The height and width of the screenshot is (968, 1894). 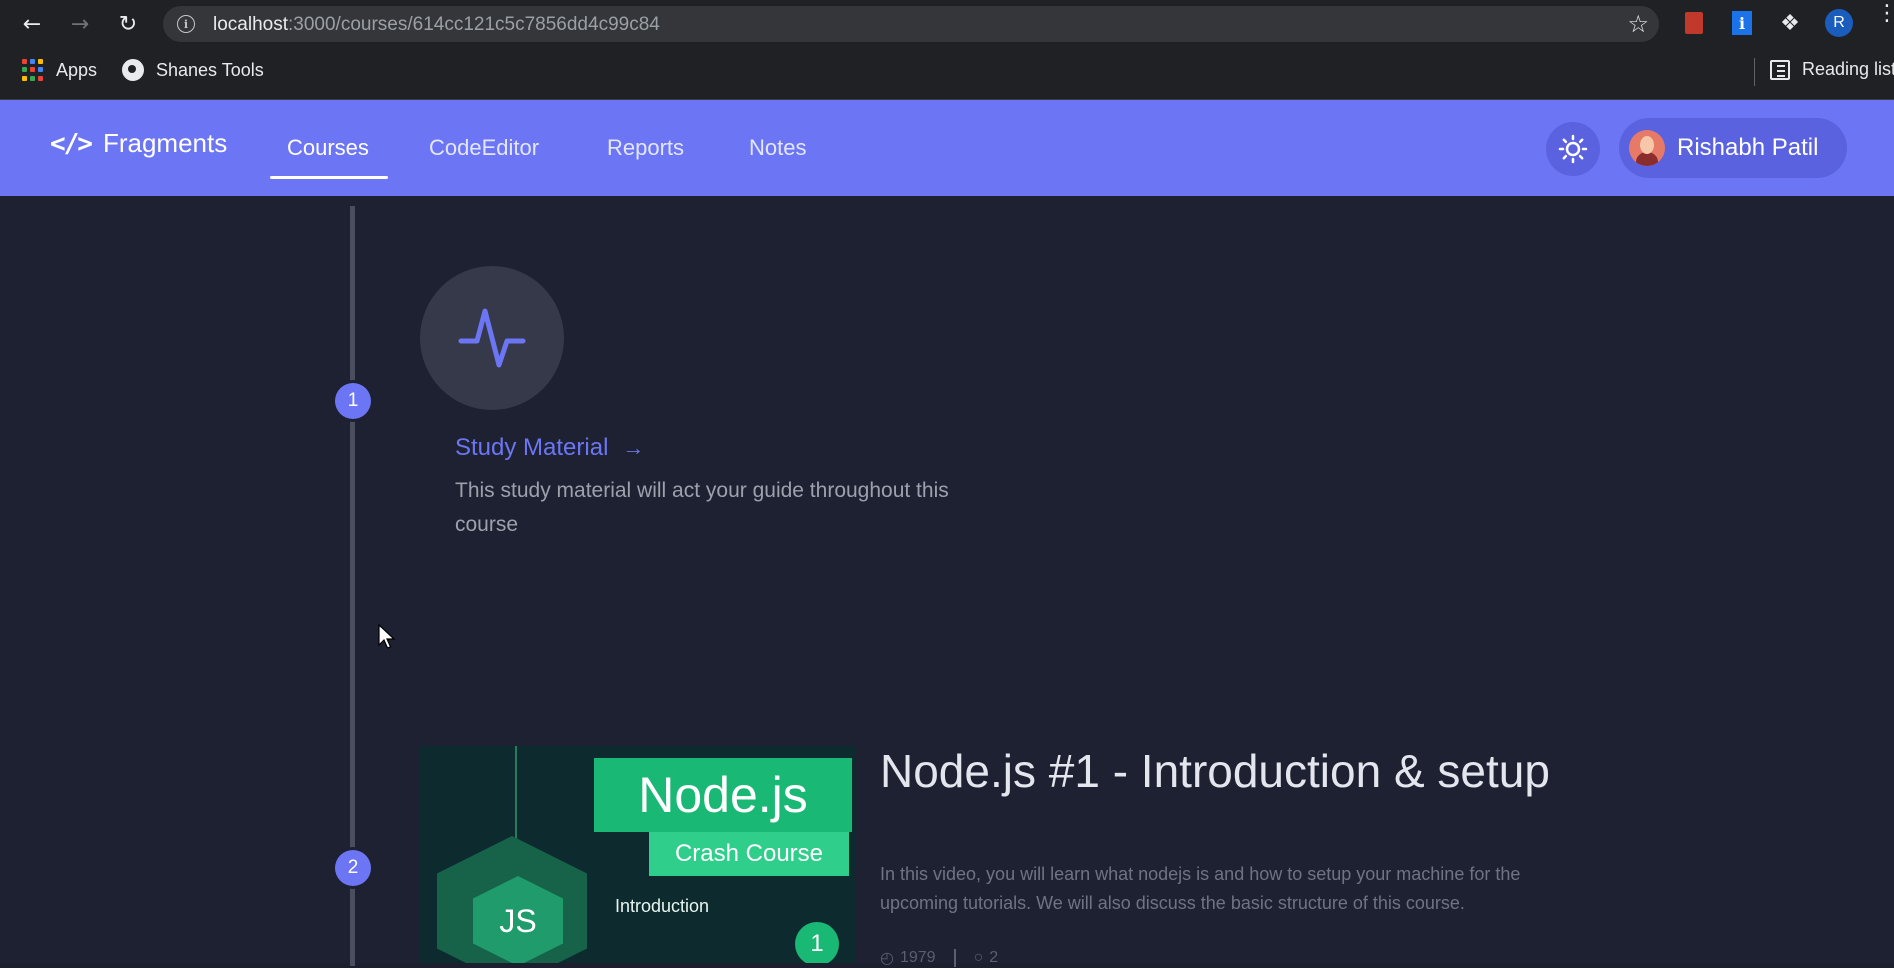 I want to click on url-path: :3000/courses/614cc121c5c7856dd4c99c84, so click(x=474, y=24).